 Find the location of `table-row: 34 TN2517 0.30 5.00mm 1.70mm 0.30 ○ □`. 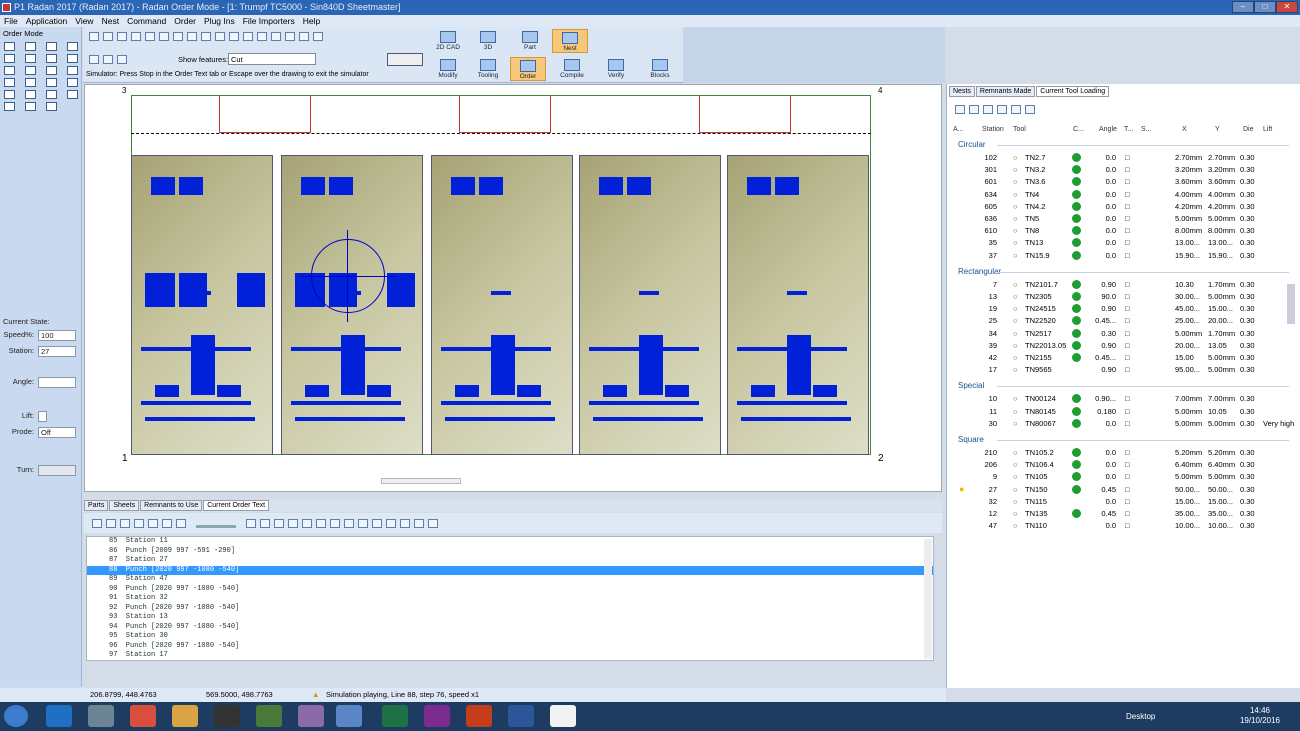

table-row: 34 TN2517 0.30 5.00mm 1.70mm 0.30 ○ □ is located at coordinates (1123, 334).